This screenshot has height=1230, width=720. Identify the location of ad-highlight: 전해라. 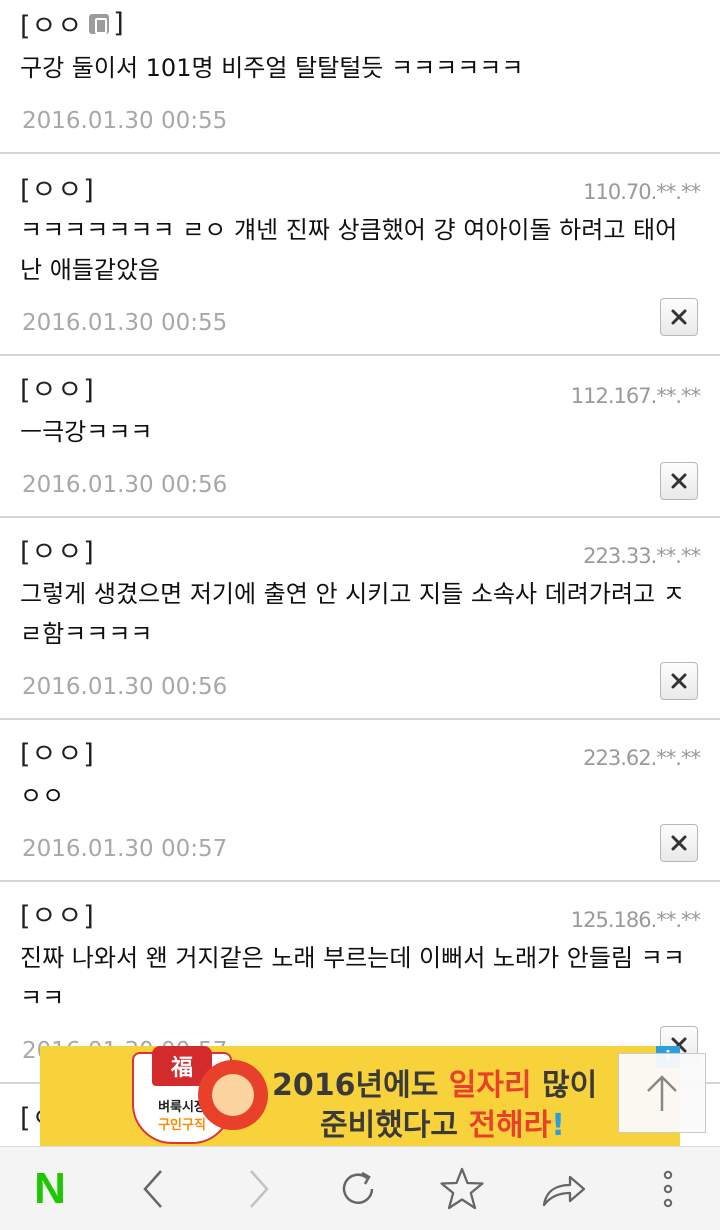
(510, 1125).